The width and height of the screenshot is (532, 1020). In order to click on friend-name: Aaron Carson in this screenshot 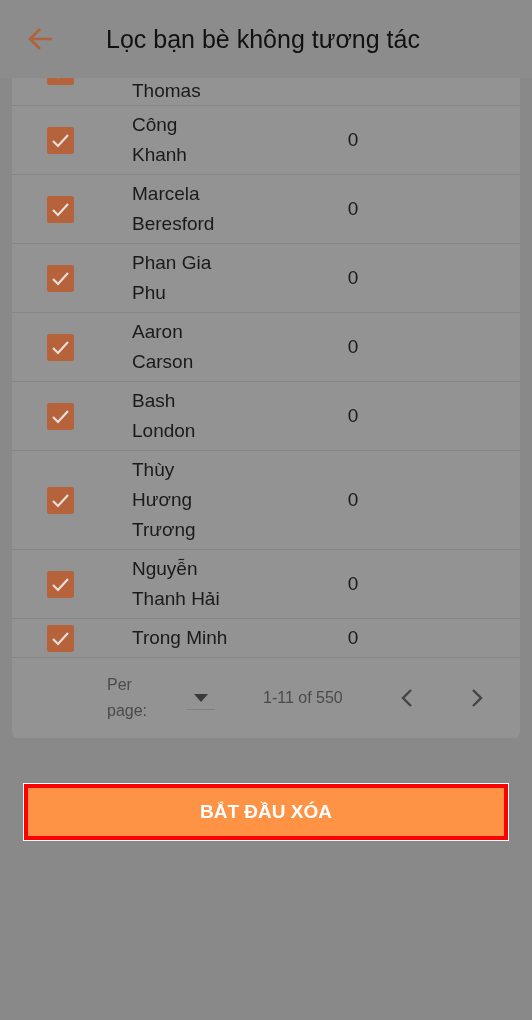, I will do `click(163, 347)`.